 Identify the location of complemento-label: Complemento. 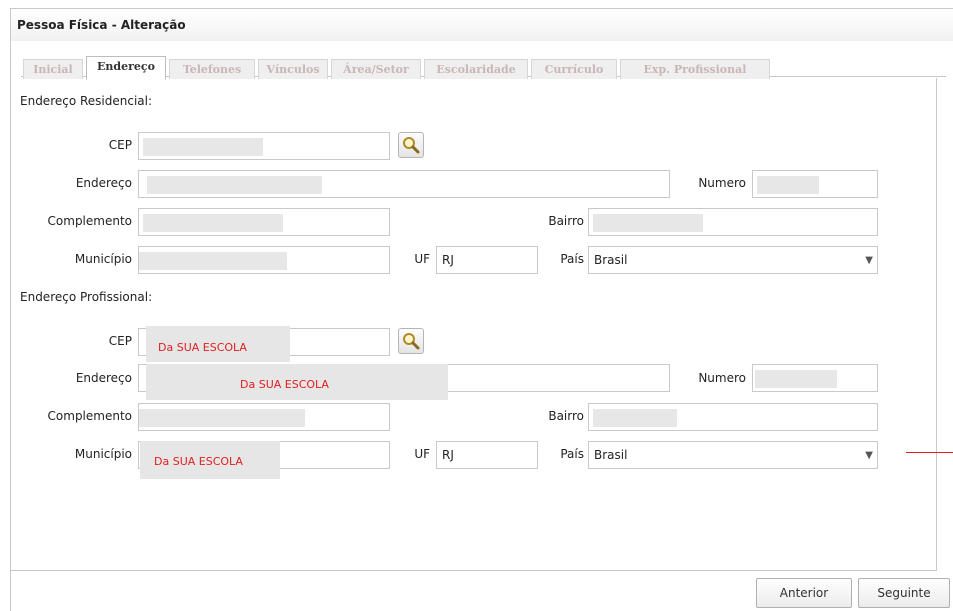
(89, 221).